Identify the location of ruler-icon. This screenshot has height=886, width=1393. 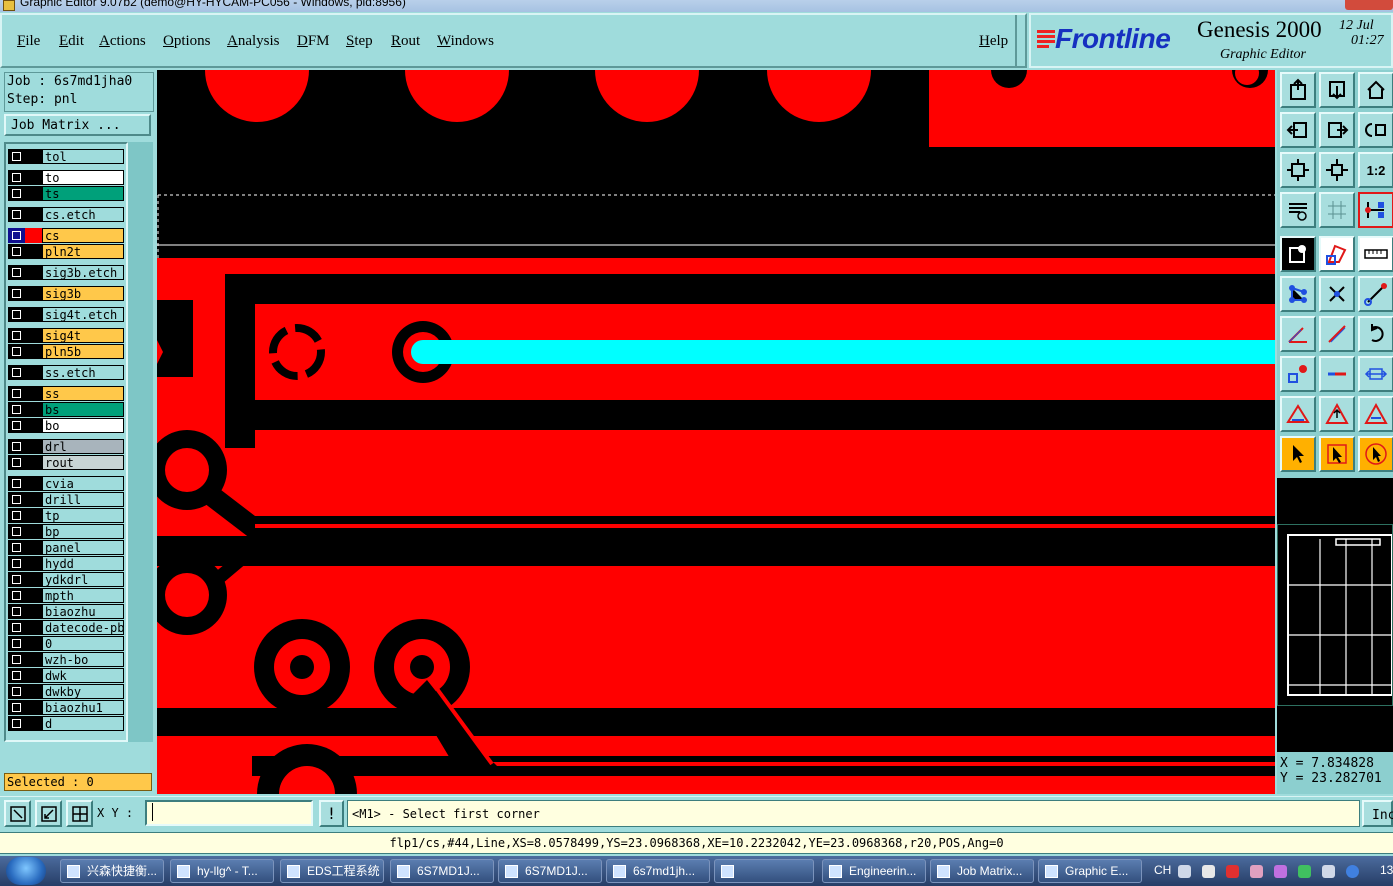
(1375, 254).